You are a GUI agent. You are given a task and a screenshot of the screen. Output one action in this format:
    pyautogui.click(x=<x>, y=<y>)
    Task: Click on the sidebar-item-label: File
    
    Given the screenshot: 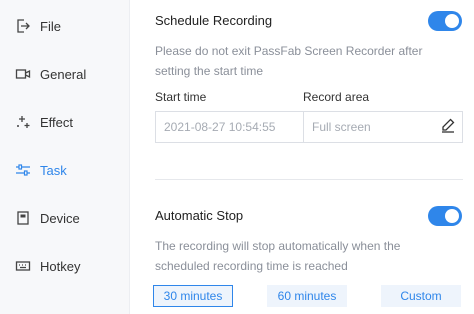 What is the action you would take?
    pyautogui.click(x=50, y=26)
    